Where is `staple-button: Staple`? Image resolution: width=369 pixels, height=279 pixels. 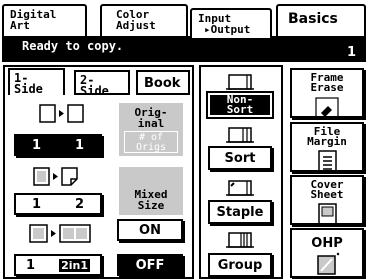
staple-button: Staple is located at coordinates (240, 212).